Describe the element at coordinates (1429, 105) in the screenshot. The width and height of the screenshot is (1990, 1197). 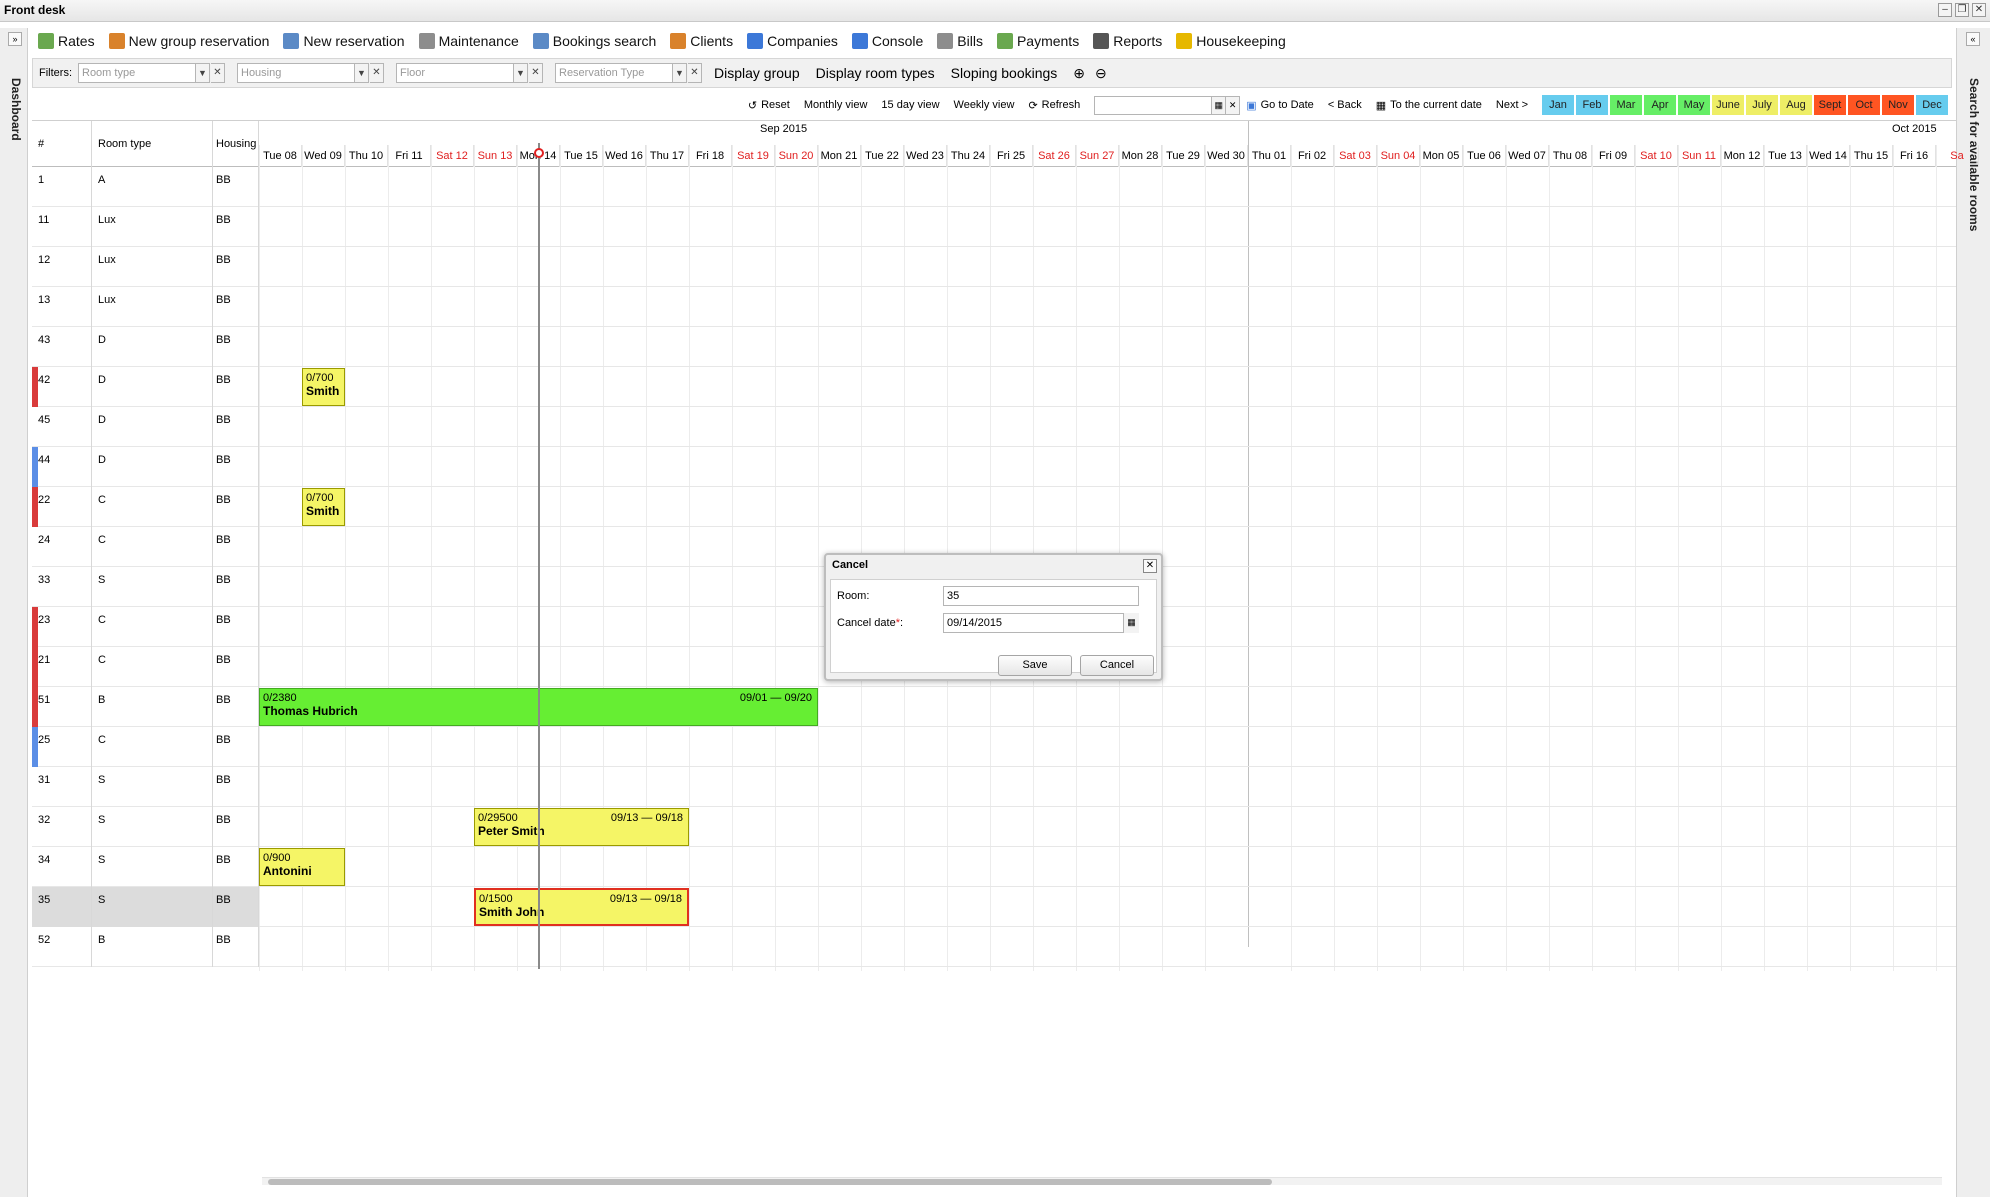
I see `current-date-button: ▦ To the current date` at that location.